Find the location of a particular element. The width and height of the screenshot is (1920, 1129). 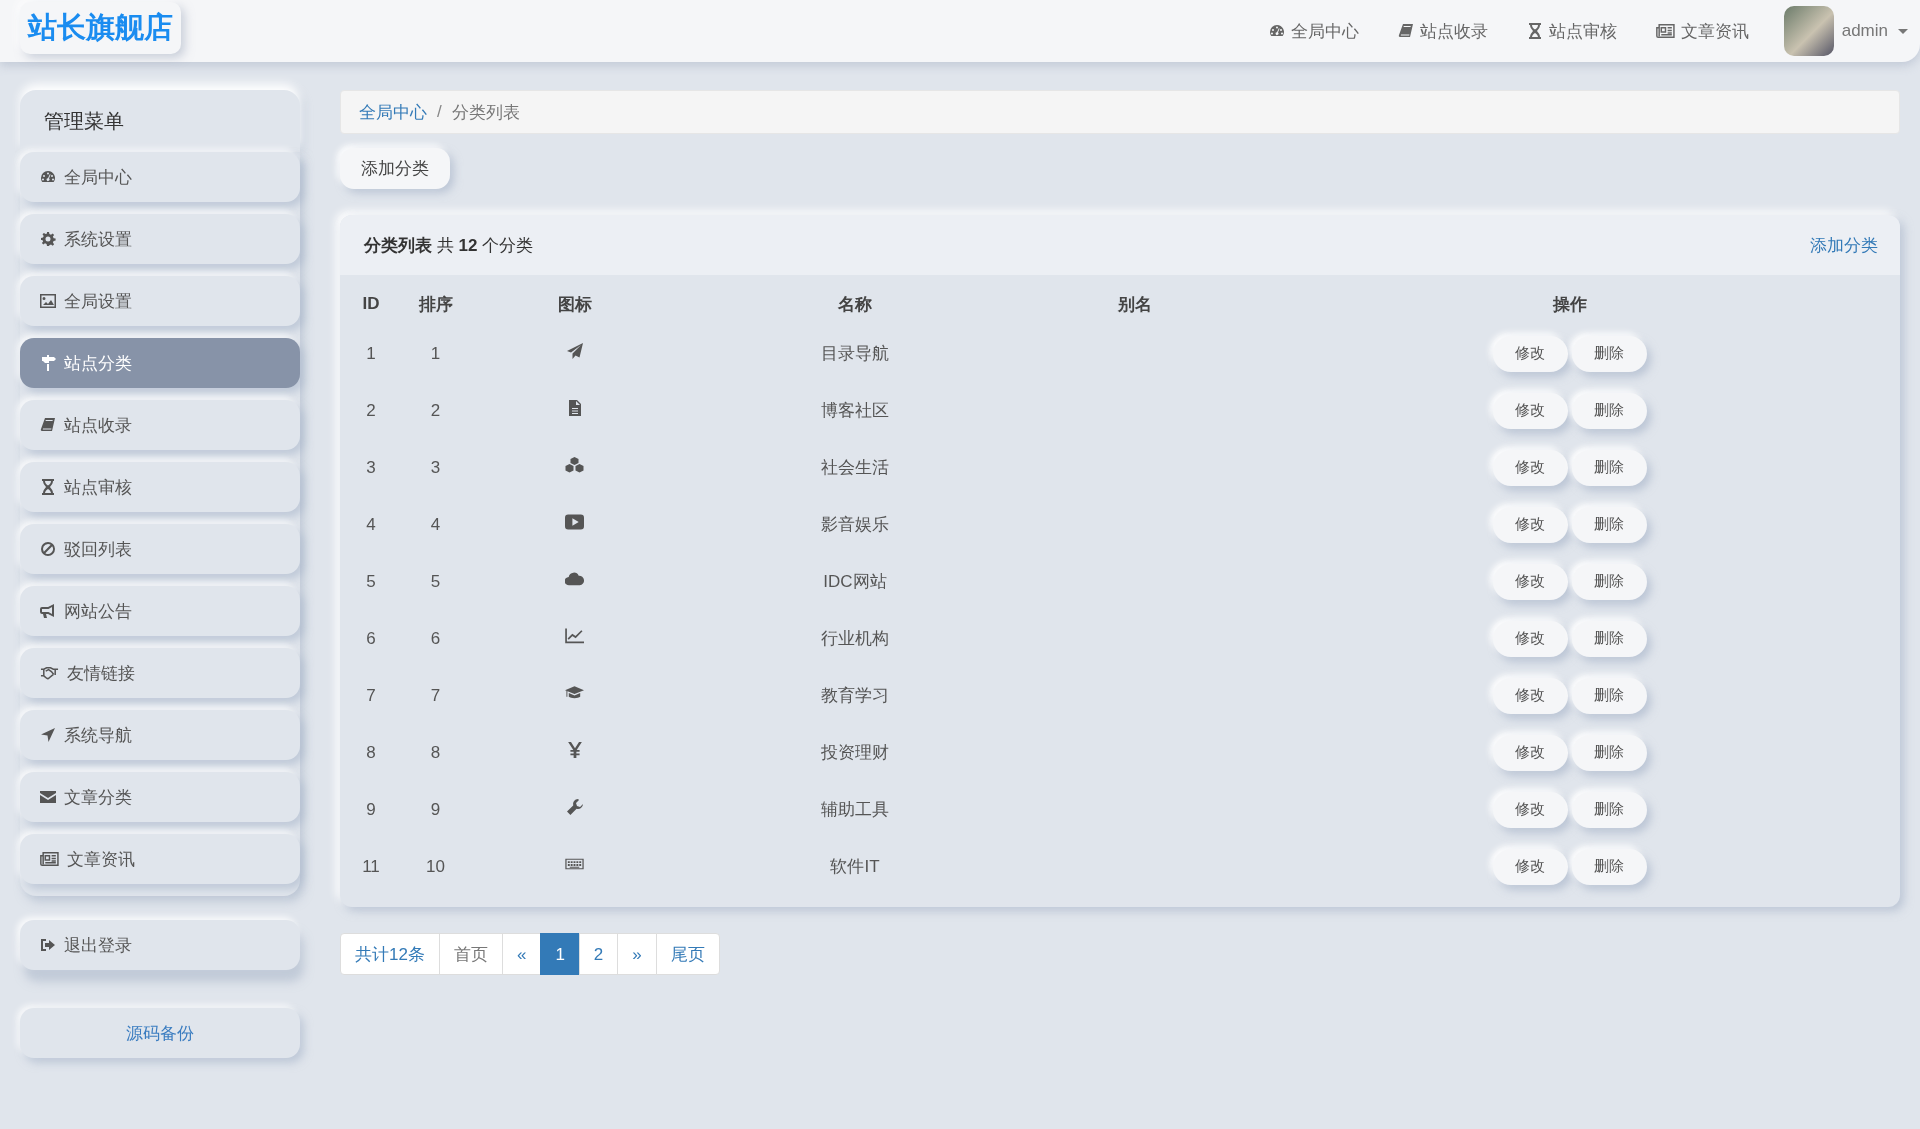

table-cell-text: 11 is located at coordinates (371, 866).